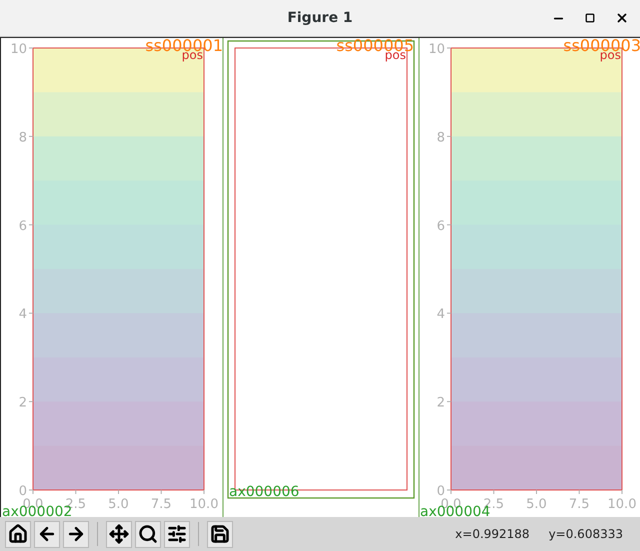 The image size is (640, 551). Describe the element at coordinates (220, 534) in the screenshot. I see `save-button` at that location.